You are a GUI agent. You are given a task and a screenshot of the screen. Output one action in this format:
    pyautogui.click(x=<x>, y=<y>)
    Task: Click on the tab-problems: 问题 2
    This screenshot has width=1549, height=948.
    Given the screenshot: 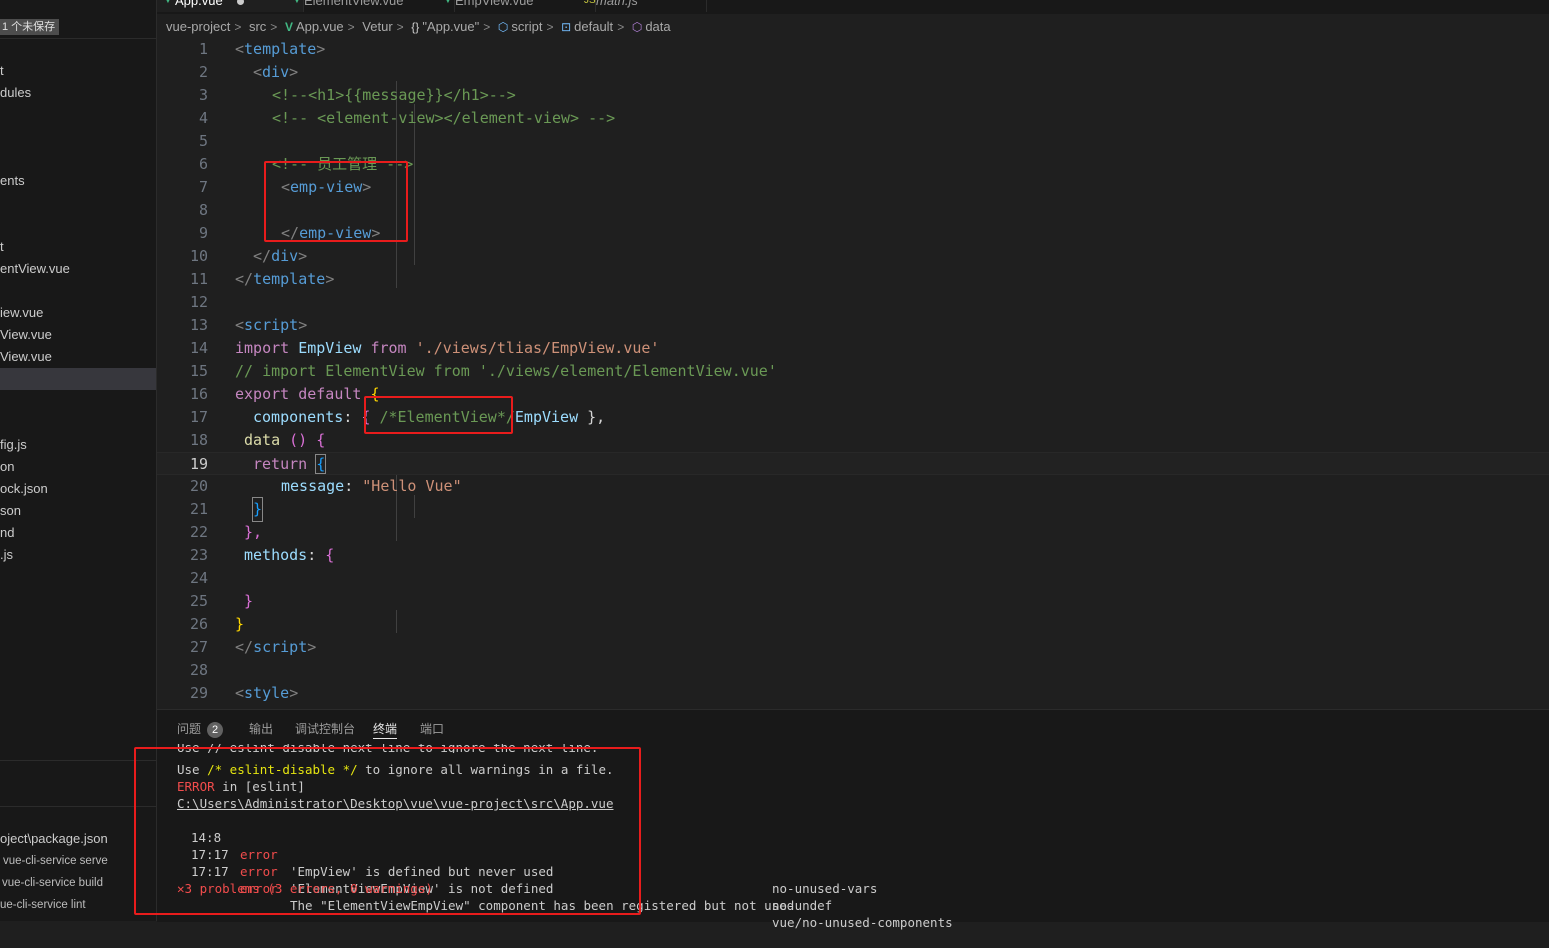 What is the action you would take?
    pyautogui.click(x=200, y=729)
    